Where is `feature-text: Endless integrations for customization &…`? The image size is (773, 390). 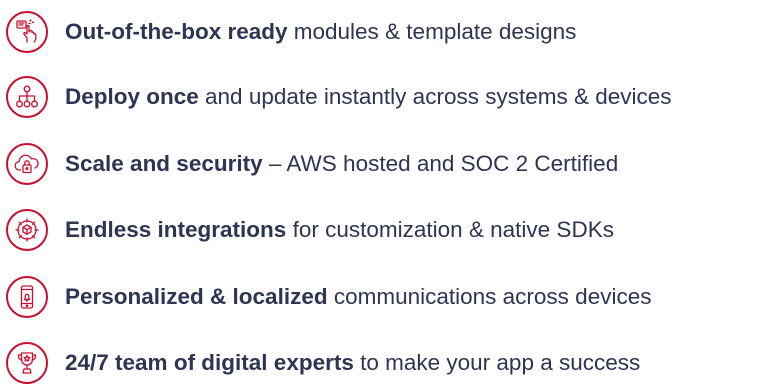 feature-text: Endless integrations for customization &… is located at coordinates (339, 230).